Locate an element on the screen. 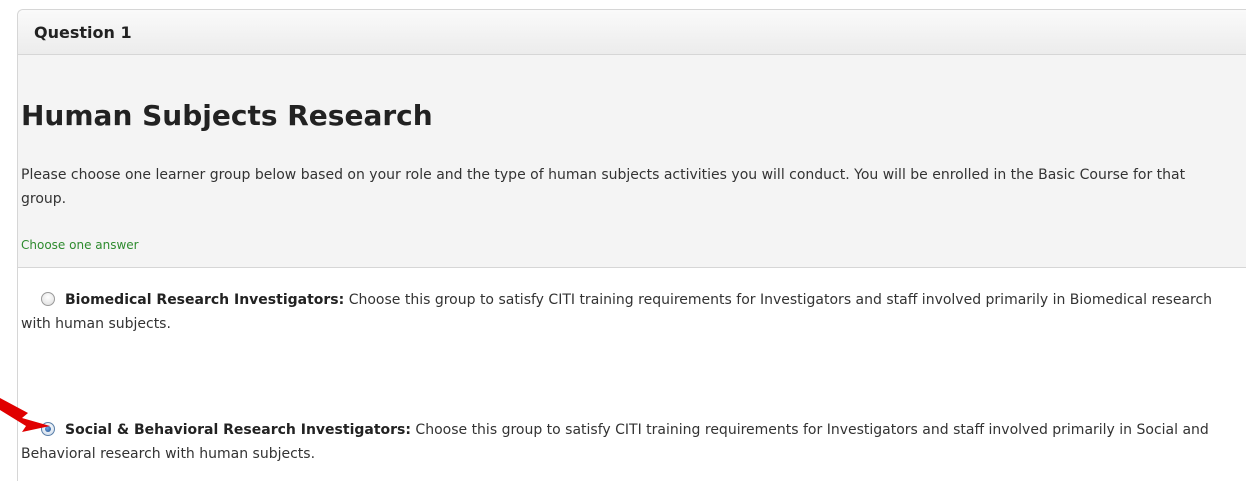 The height and width of the screenshot is (481, 1246). radio-biomedical is located at coordinates (48, 299).